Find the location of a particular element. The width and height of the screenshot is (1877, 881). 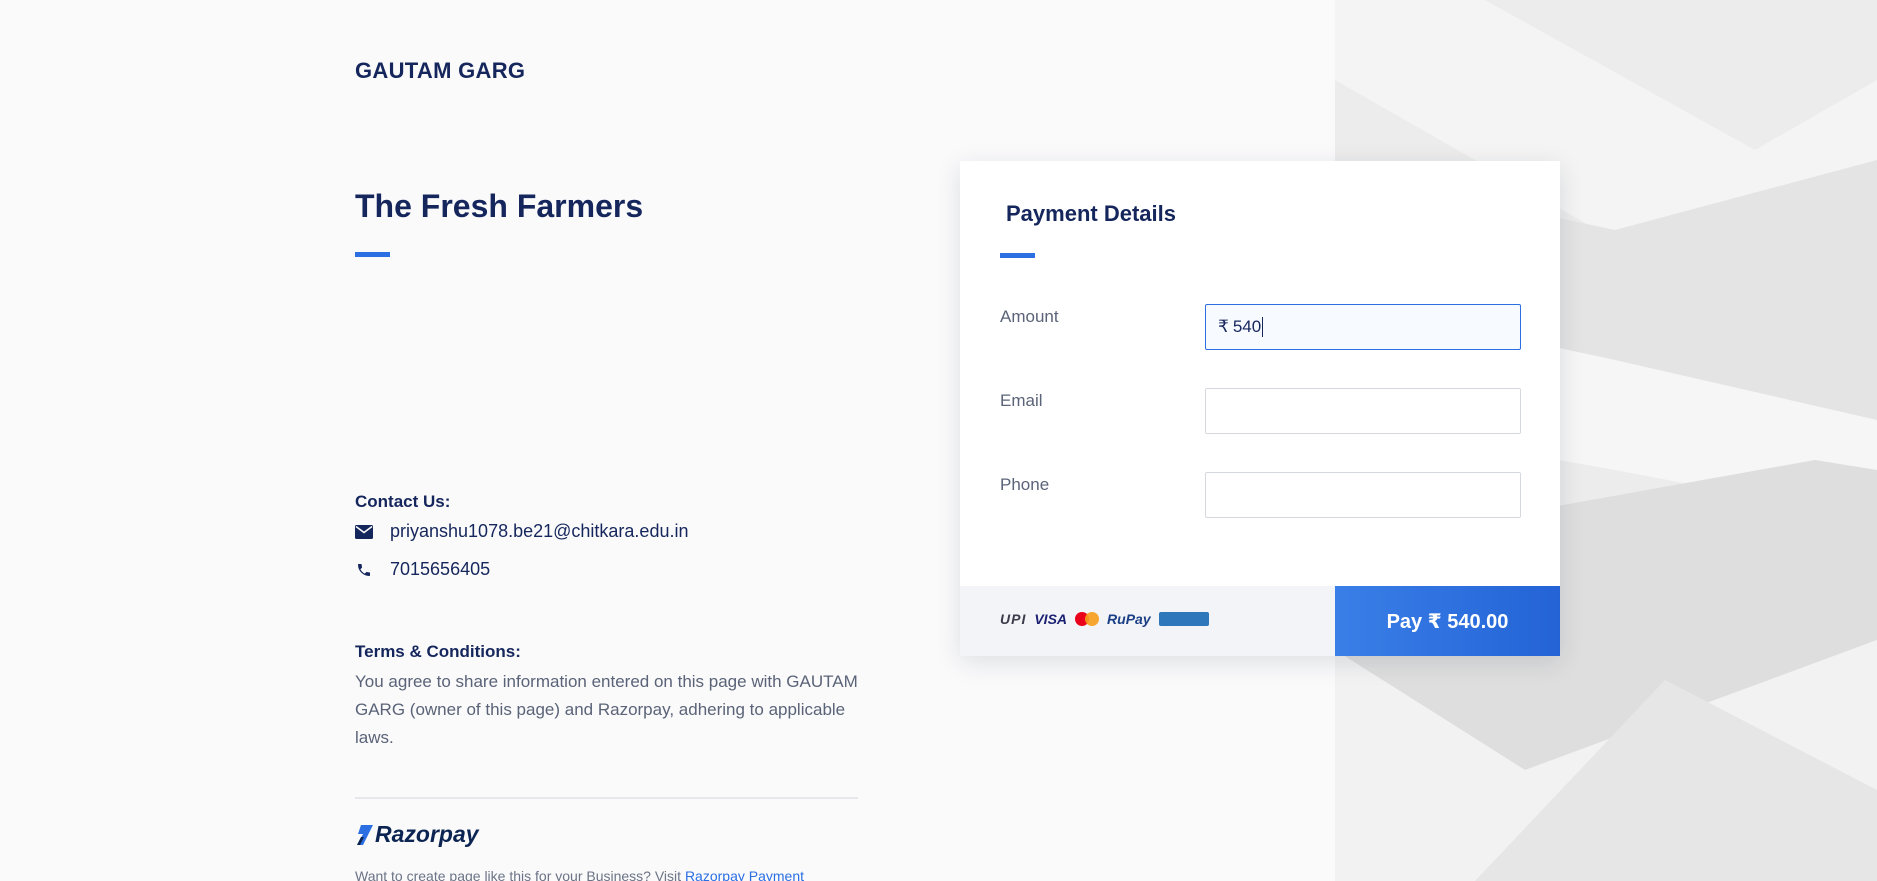

upi-logo: UPI is located at coordinates (1013, 619).